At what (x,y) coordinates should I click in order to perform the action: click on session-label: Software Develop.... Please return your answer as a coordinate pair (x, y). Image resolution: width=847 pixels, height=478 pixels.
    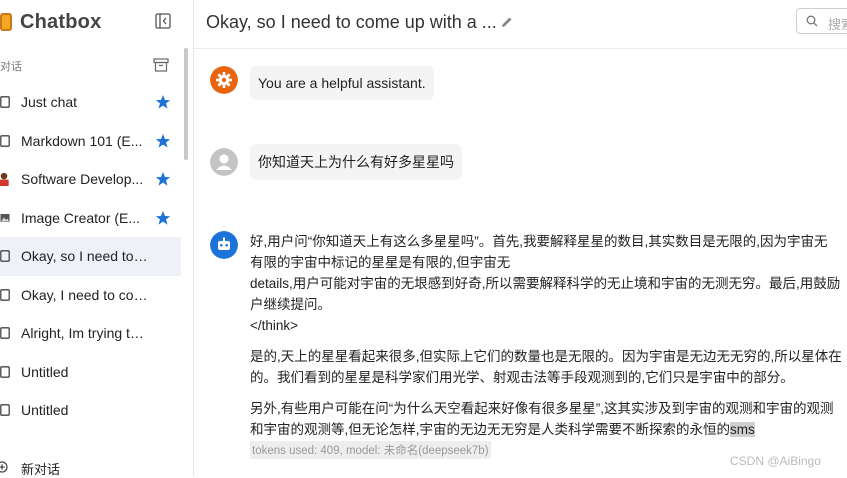
    Looking at the image, I should click on (82, 179).